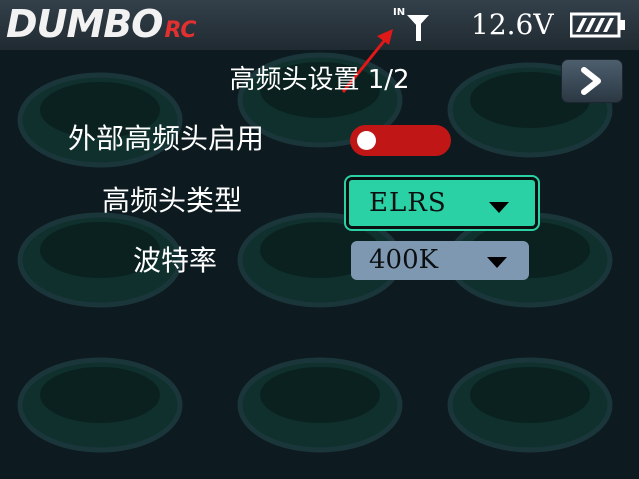 The height and width of the screenshot is (479, 639). I want to click on status-bar: DUMBORC IN 12.6V, so click(319, 25).